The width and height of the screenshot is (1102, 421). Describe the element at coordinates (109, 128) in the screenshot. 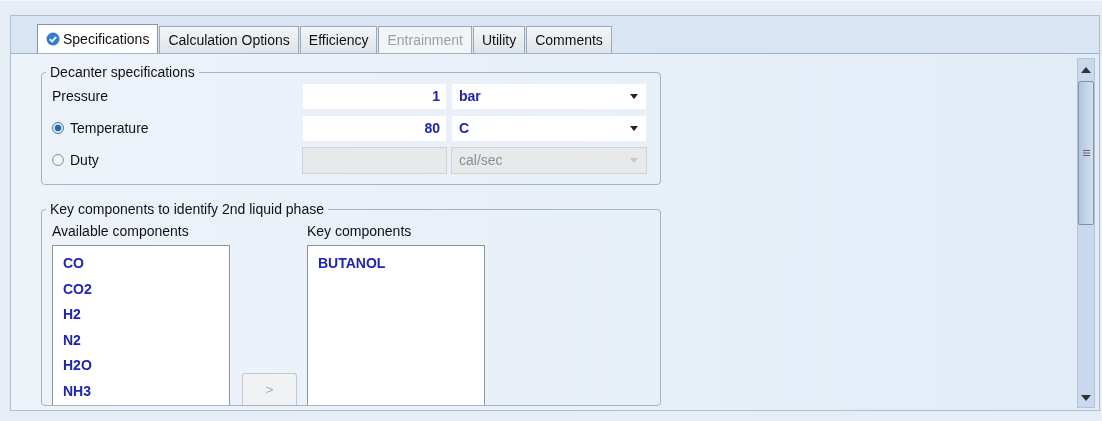

I see `field-label: Temperature` at that location.